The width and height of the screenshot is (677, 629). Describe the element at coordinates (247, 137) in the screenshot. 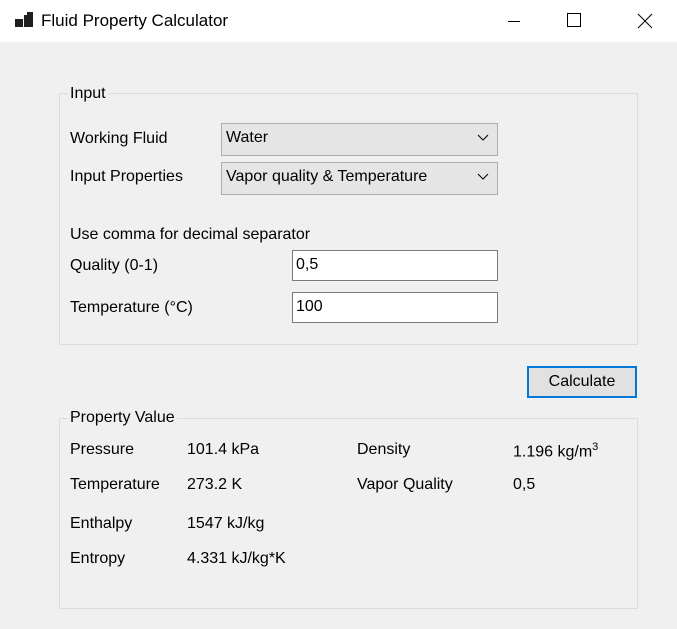

I see `working-fluid-value: Water` at that location.